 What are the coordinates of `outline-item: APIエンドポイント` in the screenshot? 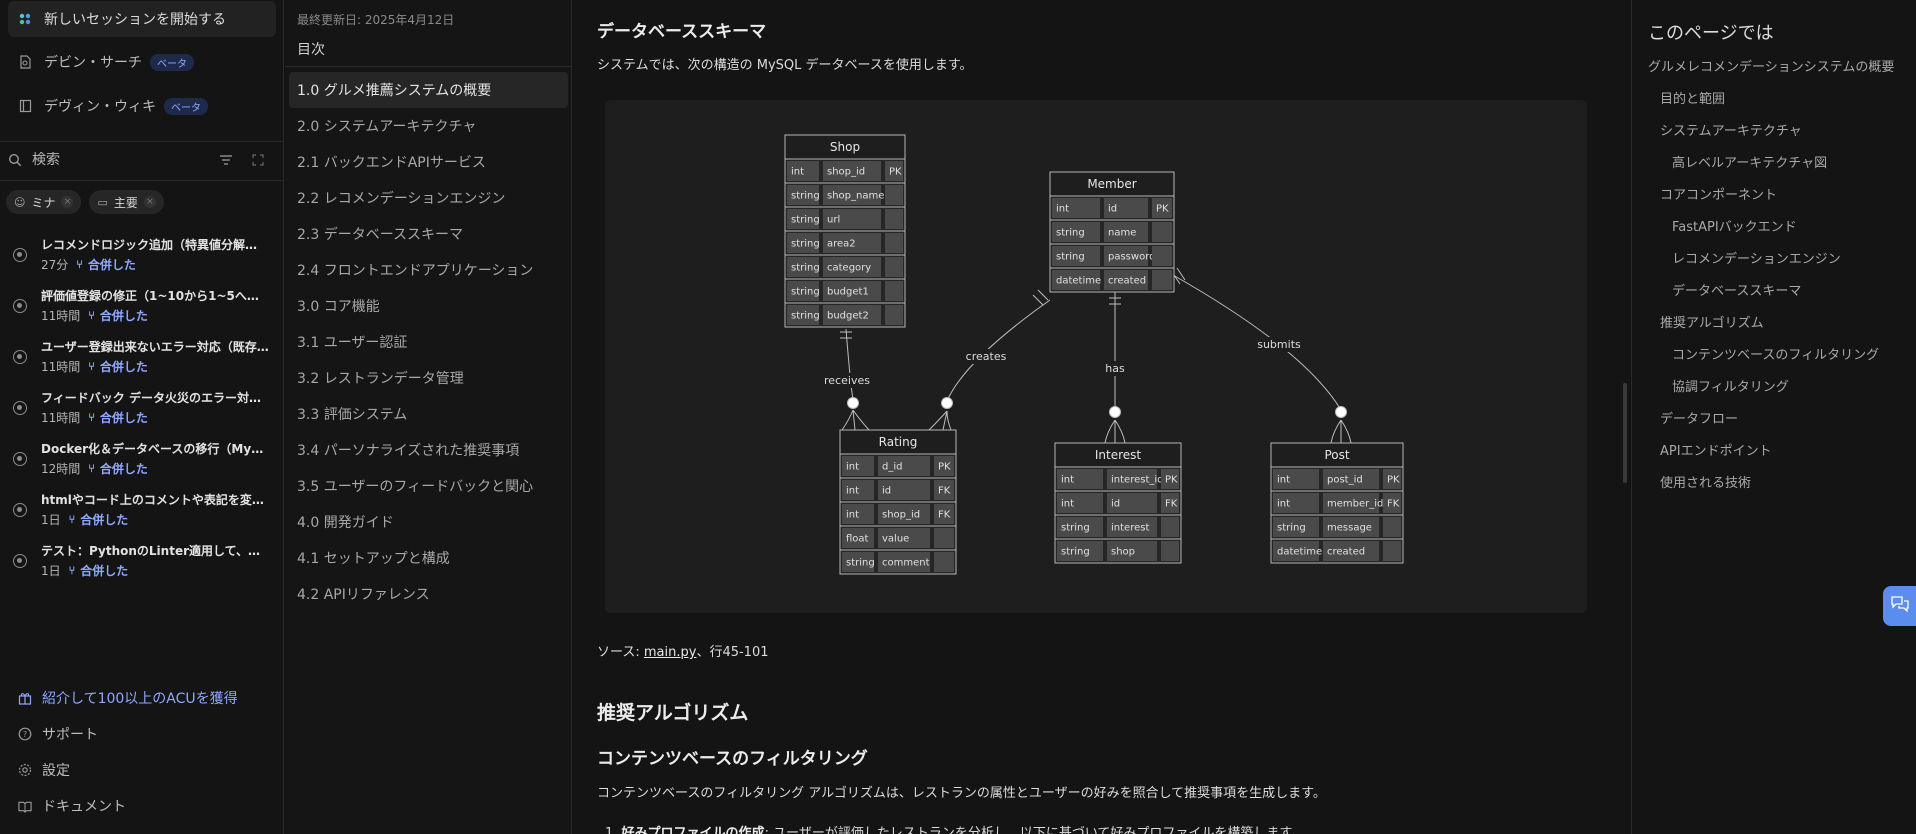 It's located at (1778, 451).